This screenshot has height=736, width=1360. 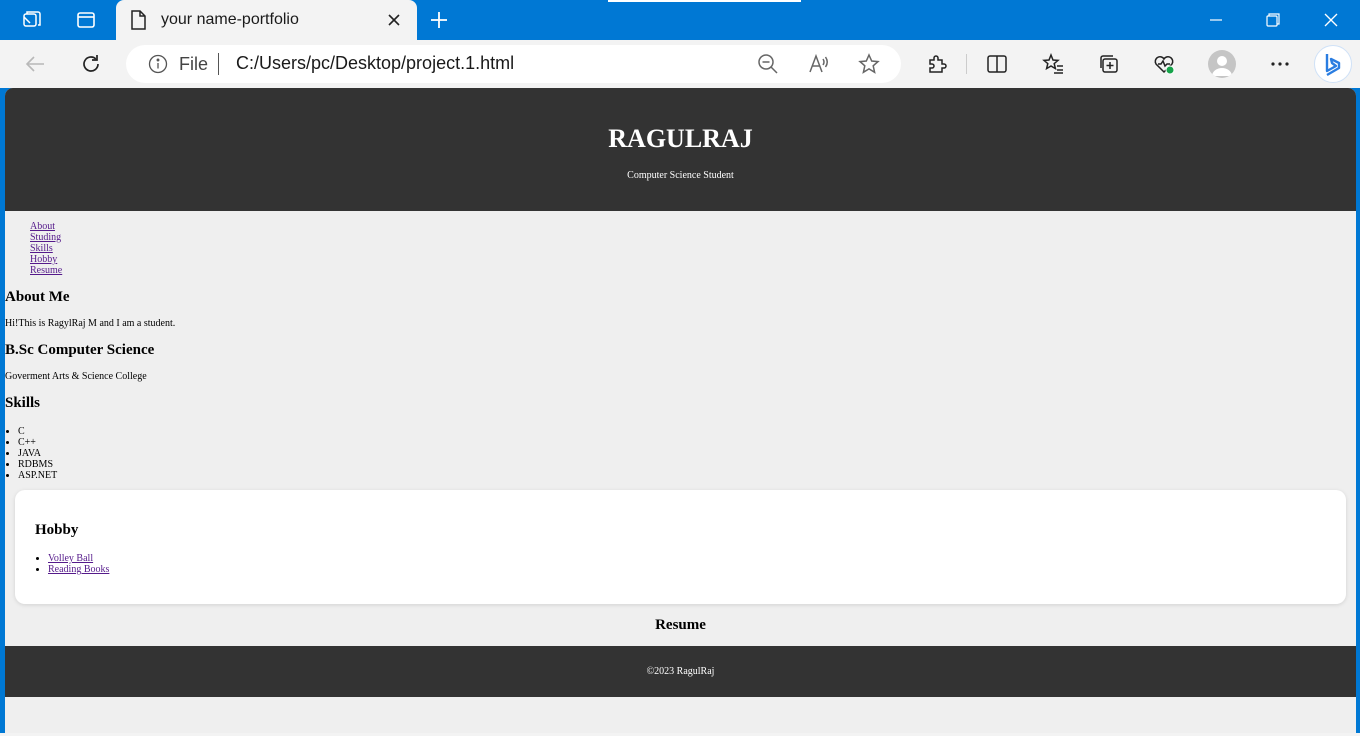 I want to click on nav-link-resume: Resume, so click(x=46, y=270).